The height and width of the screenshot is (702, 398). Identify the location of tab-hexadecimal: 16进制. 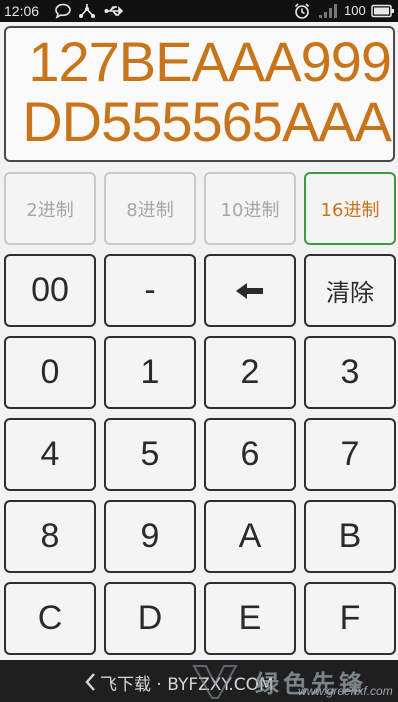
(350, 208).